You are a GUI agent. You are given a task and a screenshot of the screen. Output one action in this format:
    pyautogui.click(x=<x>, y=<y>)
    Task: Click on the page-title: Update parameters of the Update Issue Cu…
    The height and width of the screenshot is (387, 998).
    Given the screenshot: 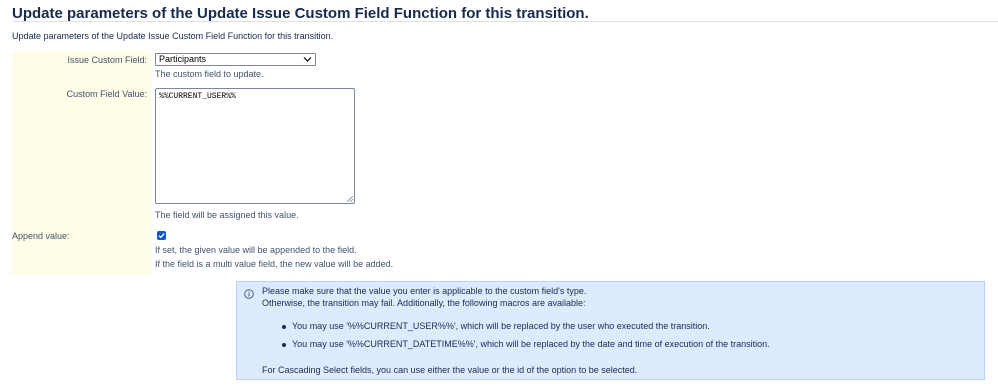 What is the action you would take?
    pyautogui.click(x=300, y=13)
    